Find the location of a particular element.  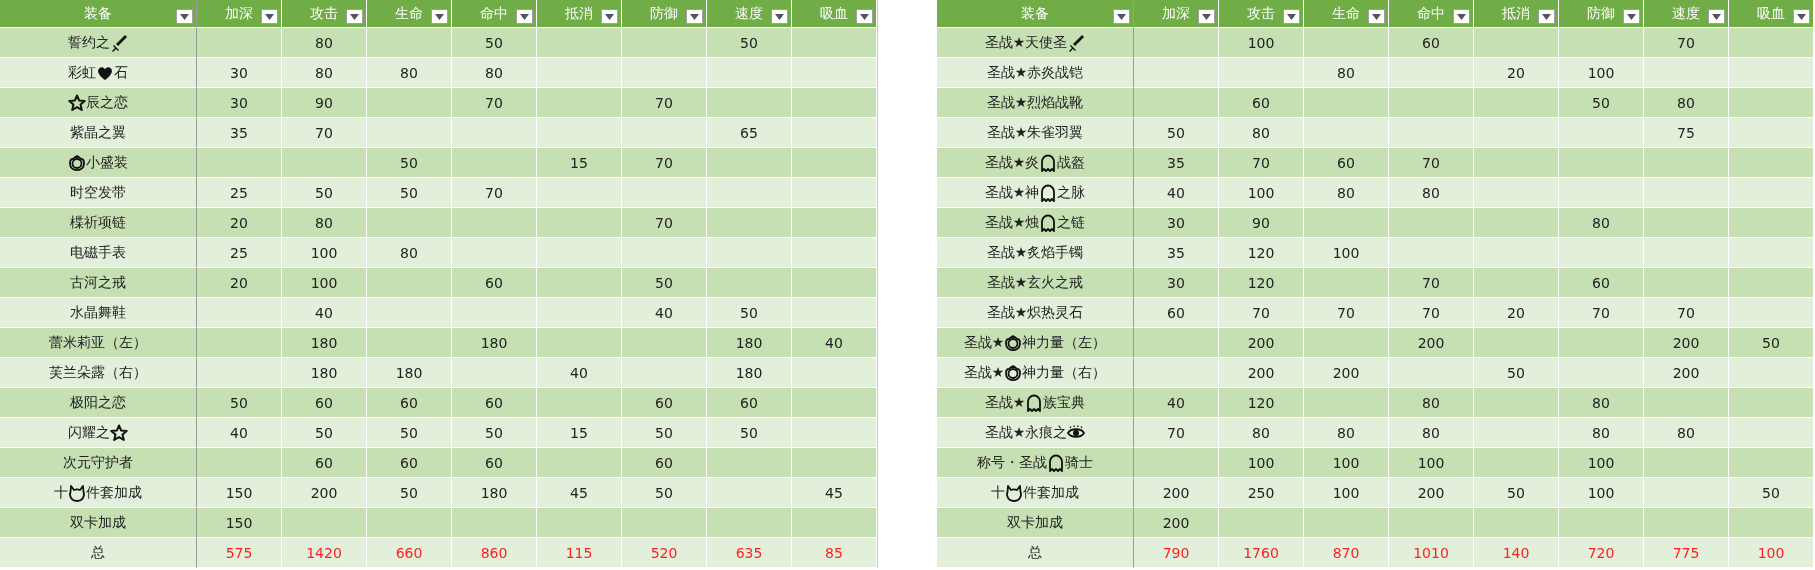

total-cell: 790 is located at coordinates (1176, 553).